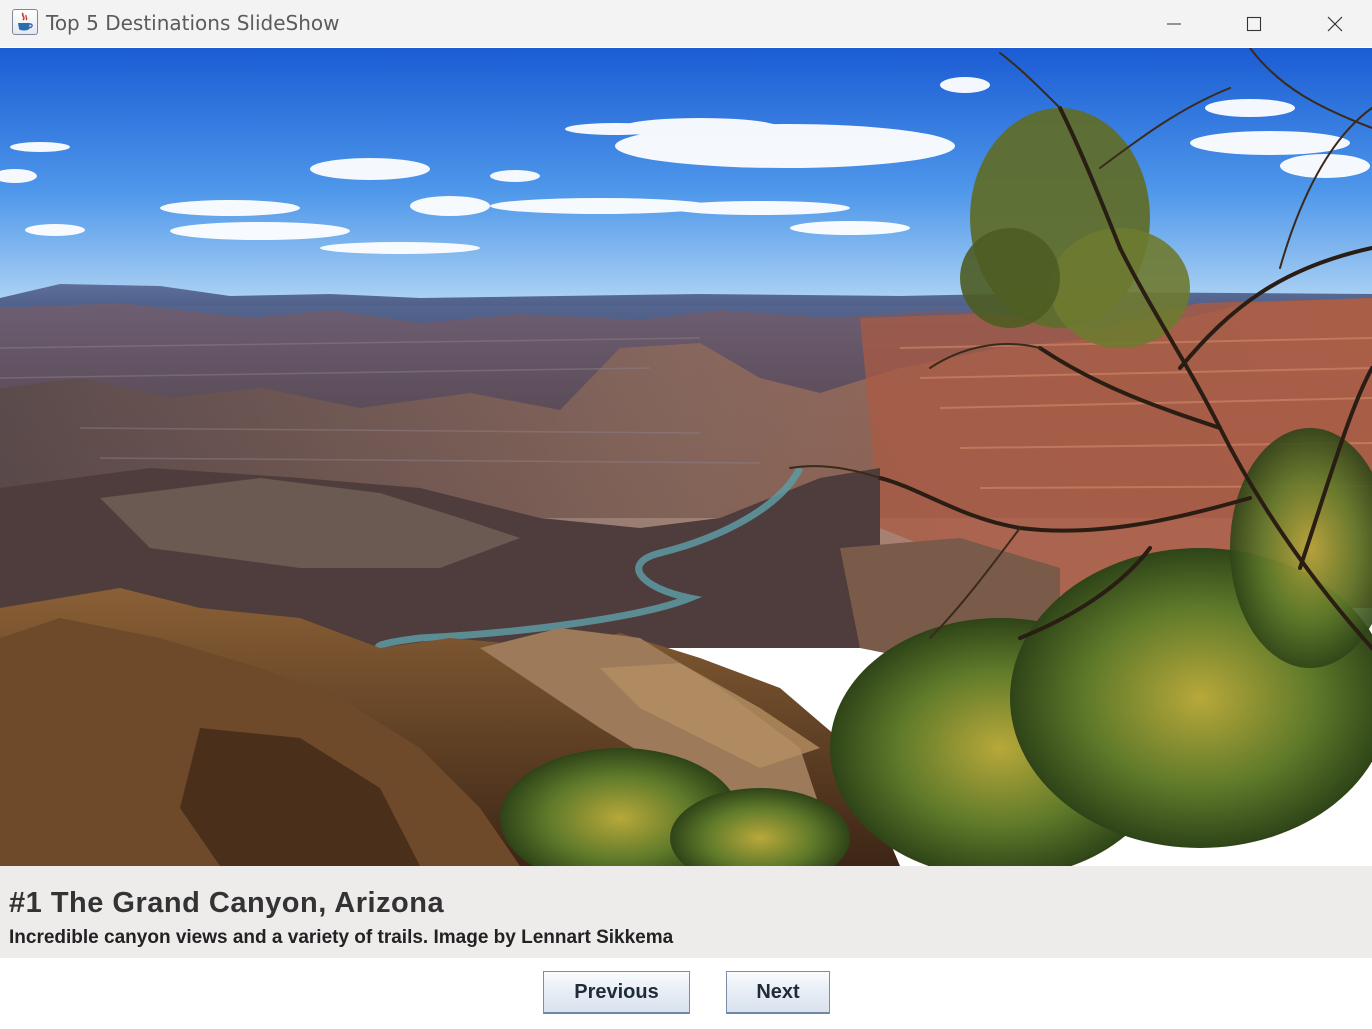 The image size is (1372, 1029). I want to click on minimize-button, so click(1174, 23).